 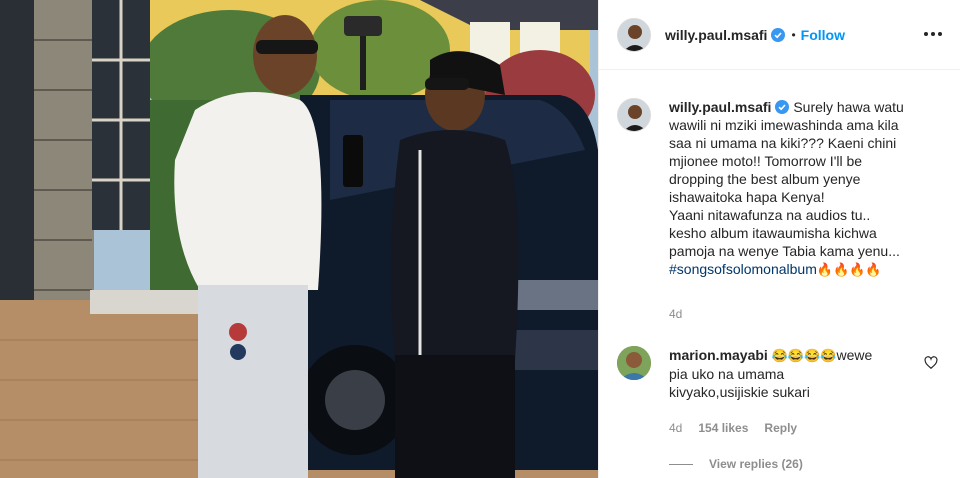 I want to click on more-options-icon, so click(x=933, y=34).